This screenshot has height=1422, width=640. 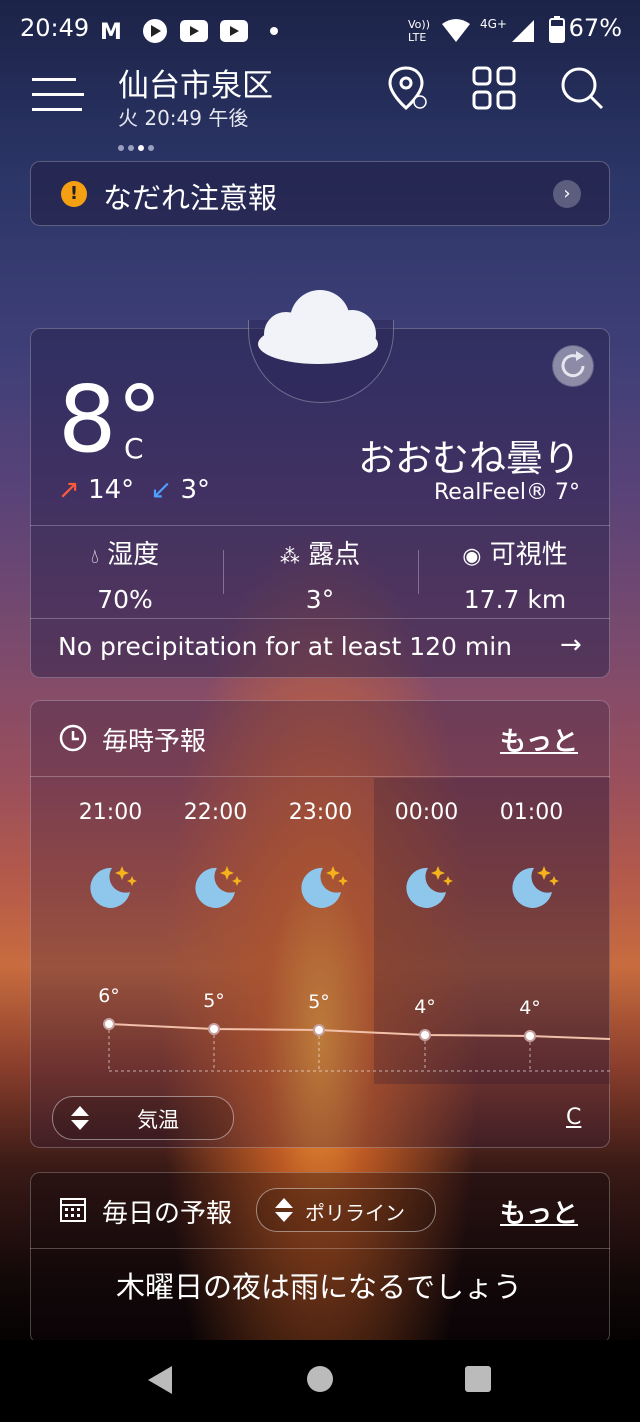 What do you see at coordinates (58, 95) in the screenshot?
I see `menu-icon` at bounding box center [58, 95].